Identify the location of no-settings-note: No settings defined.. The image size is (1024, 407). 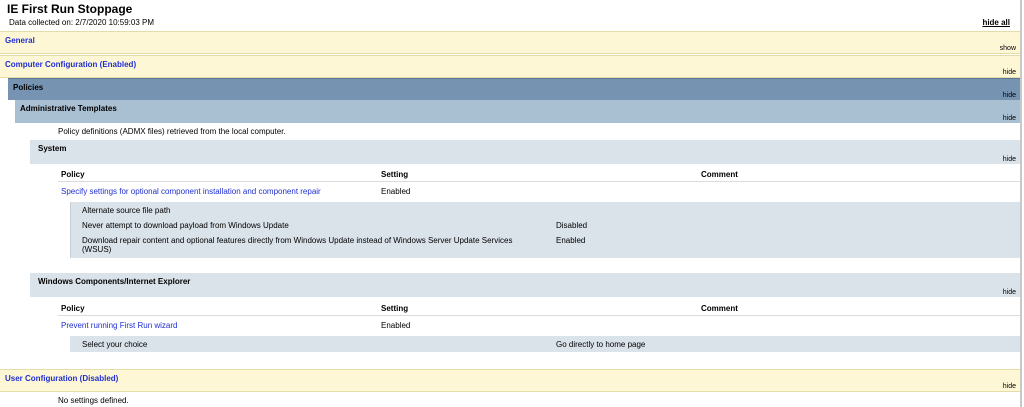
(93, 400).